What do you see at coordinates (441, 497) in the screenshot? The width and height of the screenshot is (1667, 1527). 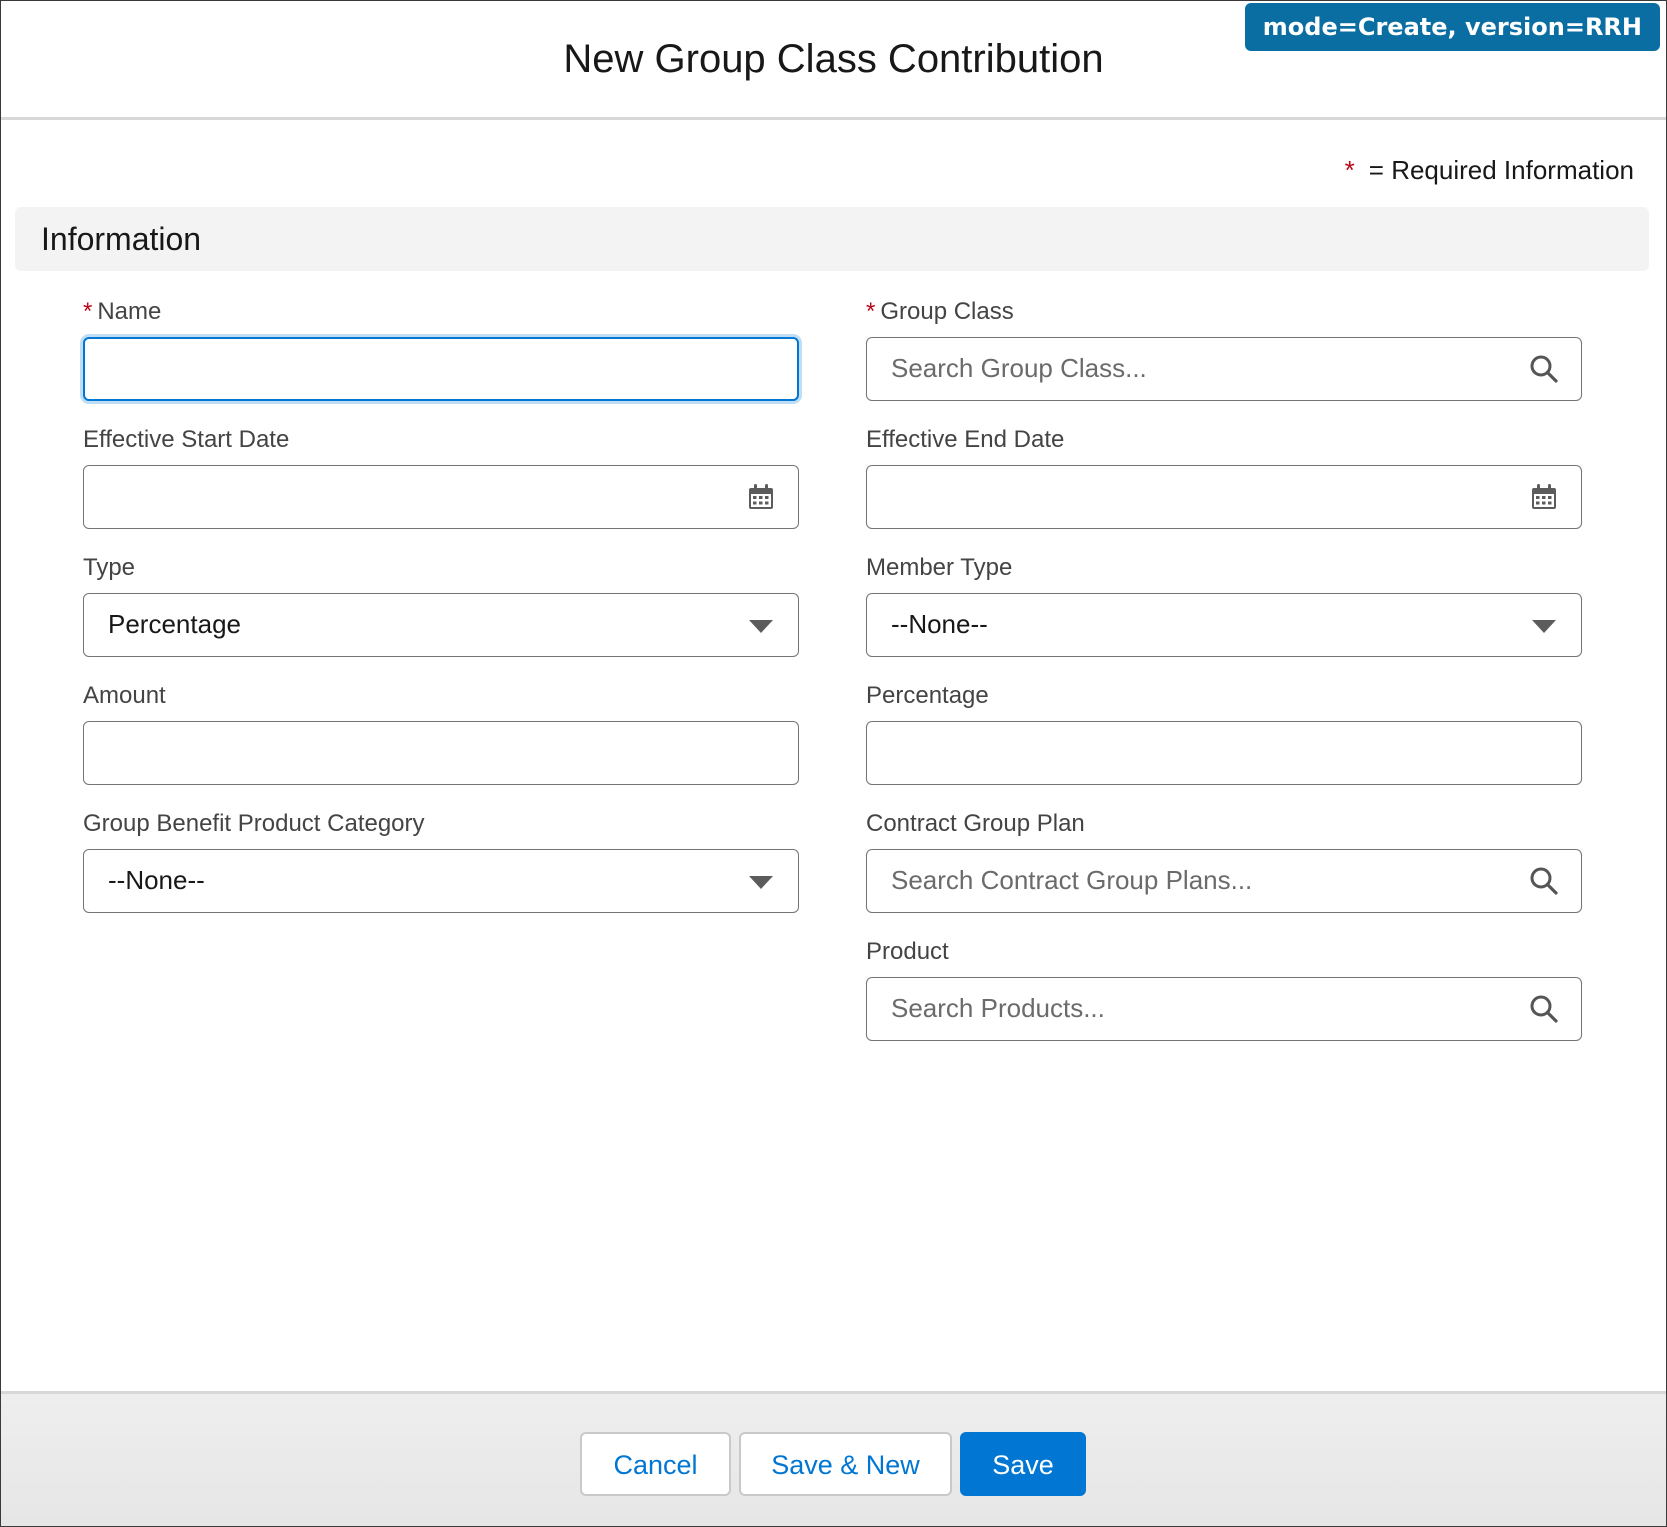 I see `effective-start-date-input` at bounding box center [441, 497].